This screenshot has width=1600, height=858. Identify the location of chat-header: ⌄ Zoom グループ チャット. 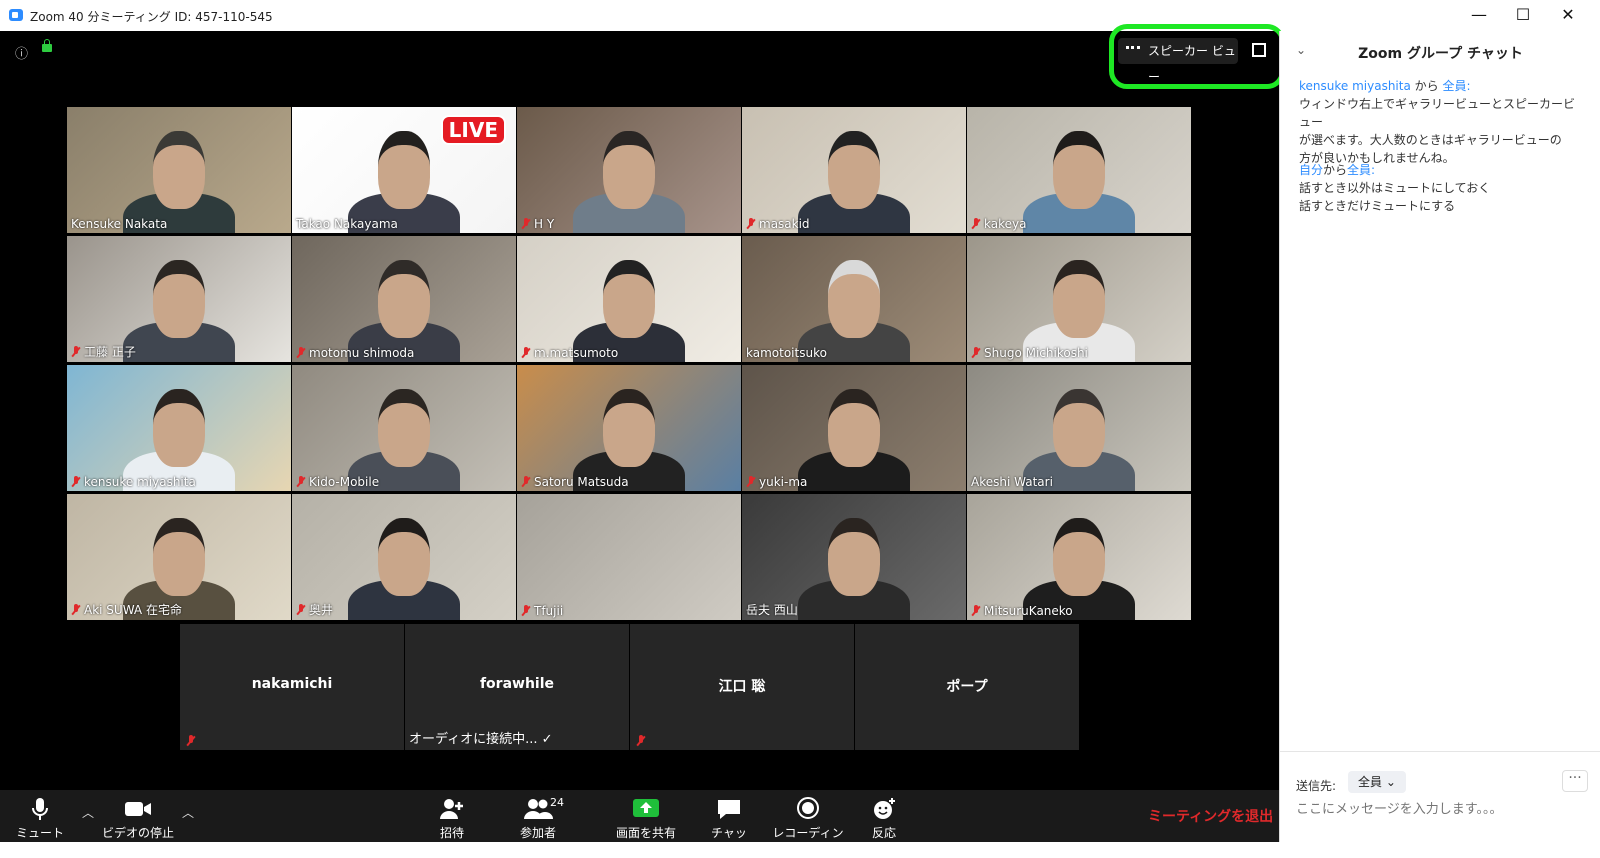
(1440, 51).